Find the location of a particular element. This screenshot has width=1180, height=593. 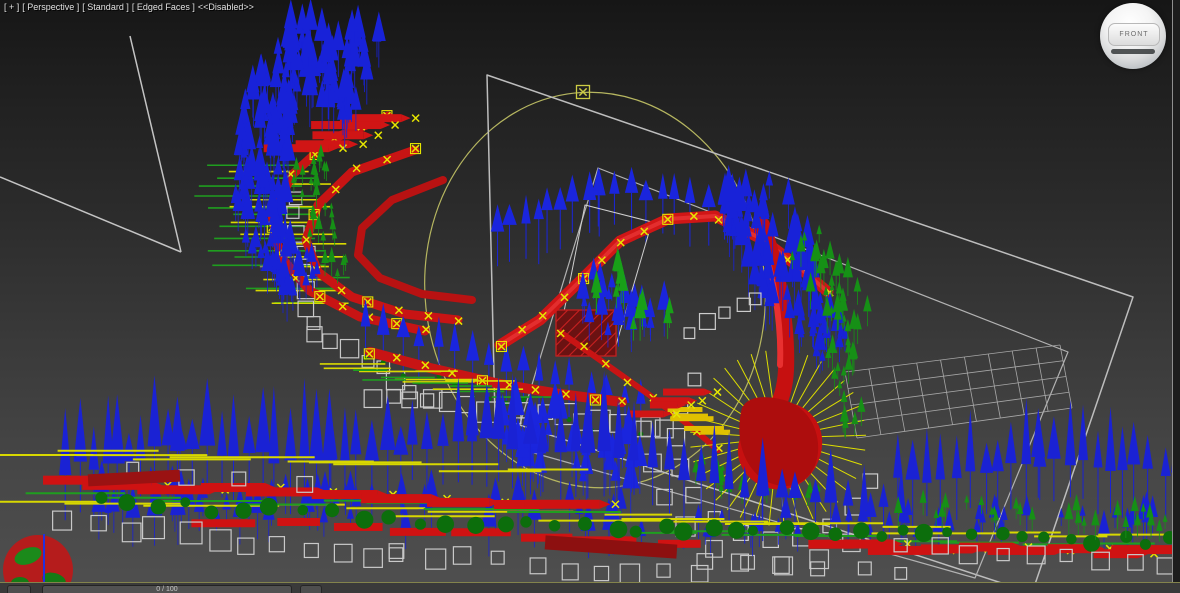

viewcube: FRONT is located at coordinates (1133, 36).